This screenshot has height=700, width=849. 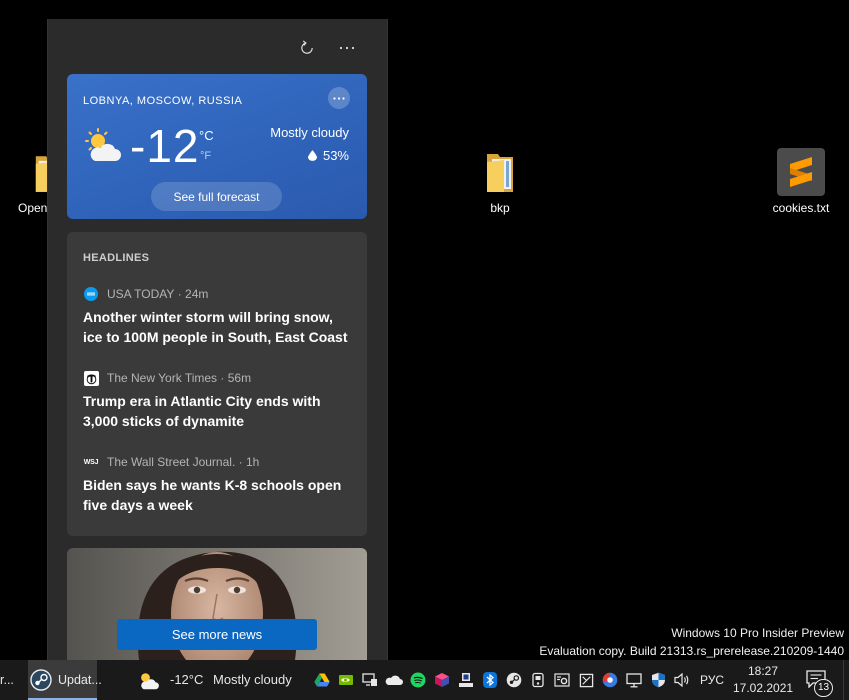 What do you see at coordinates (322, 680) in the screenshot?
I see `google-drive-icon` at bounding box center [322, 680].